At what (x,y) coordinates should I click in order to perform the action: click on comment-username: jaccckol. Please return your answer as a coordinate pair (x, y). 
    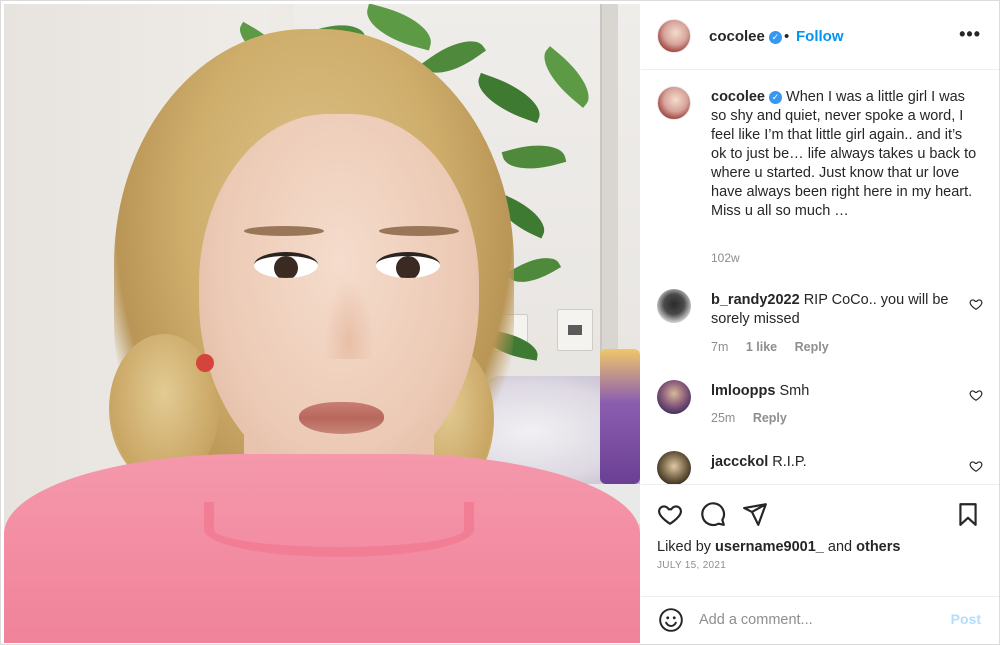
    Looking at the image, I should click on (739, 462).